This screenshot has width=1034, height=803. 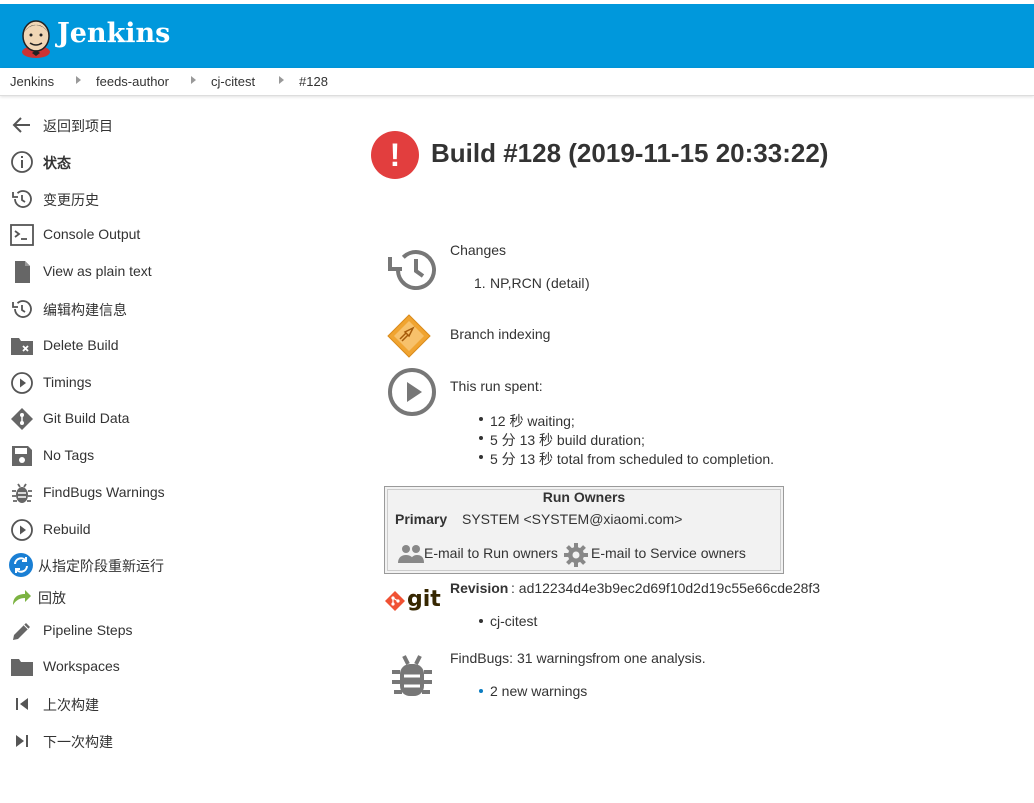 What do you see at coordinates (88, 630) in the screenshot?
I see `sidebar-item-label: Pipeline Steps` at bounding box center [88, 630].